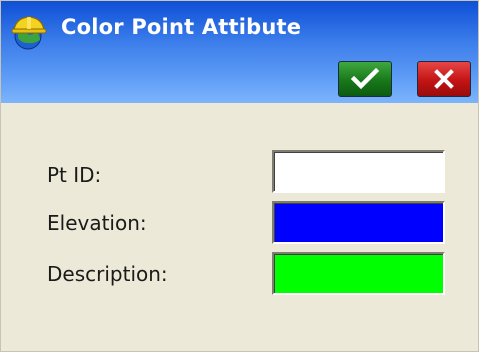 Image resolution: width=479 pixels, height=352 pixels. I want to click on checkmark-icon, so click(365, 79).